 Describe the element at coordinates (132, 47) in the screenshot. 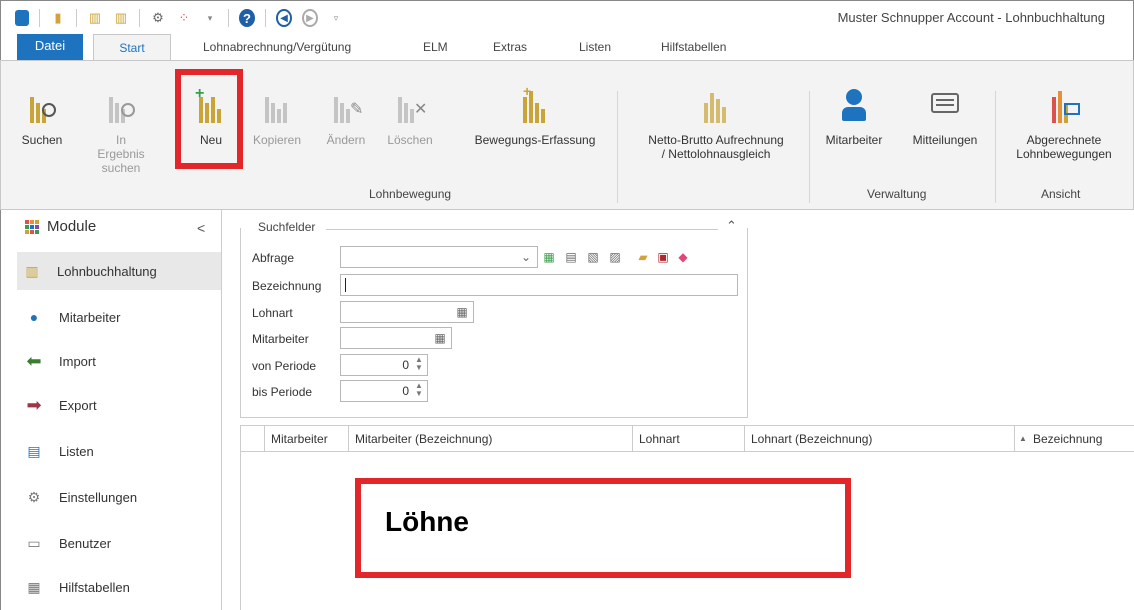

I see `tab-start: Start` at that location.